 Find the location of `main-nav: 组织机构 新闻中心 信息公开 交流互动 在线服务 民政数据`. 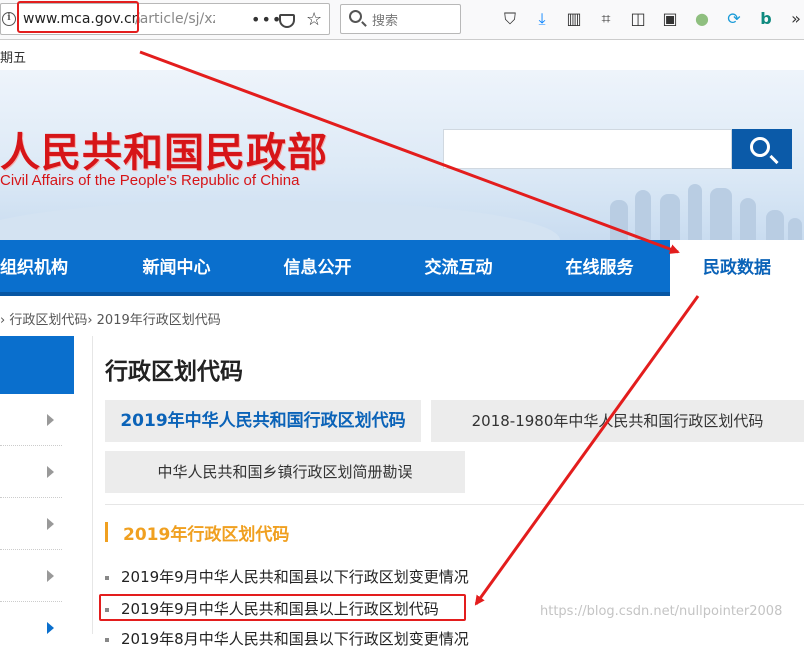

main-nav: 组织机构 新闻中心 信息公开 交流互动 在线服务 民政数据 is located at coordinates (402, 268).